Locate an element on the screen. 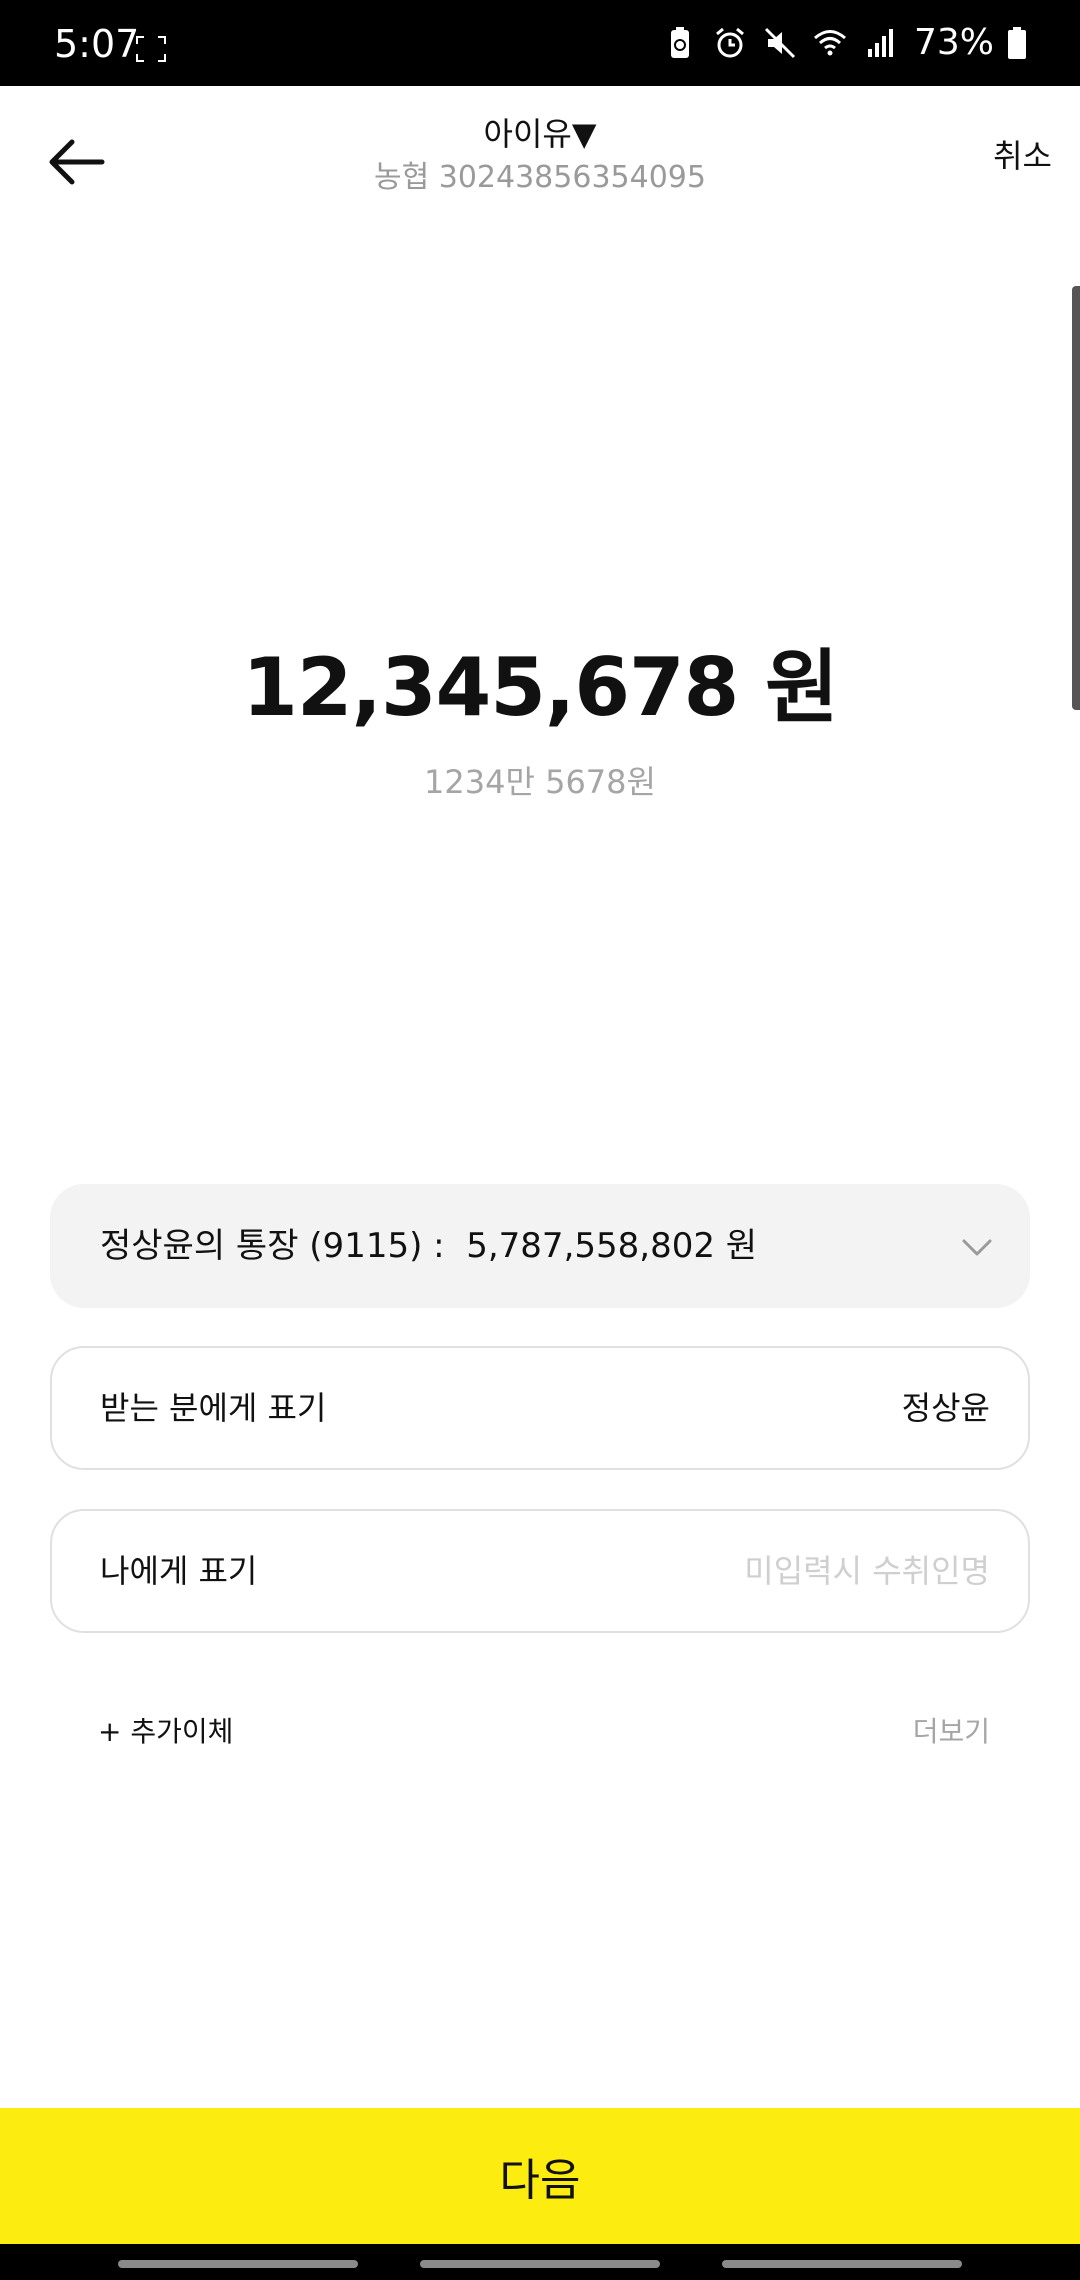  status-icons: 73% is located at coordinates (844, 43).